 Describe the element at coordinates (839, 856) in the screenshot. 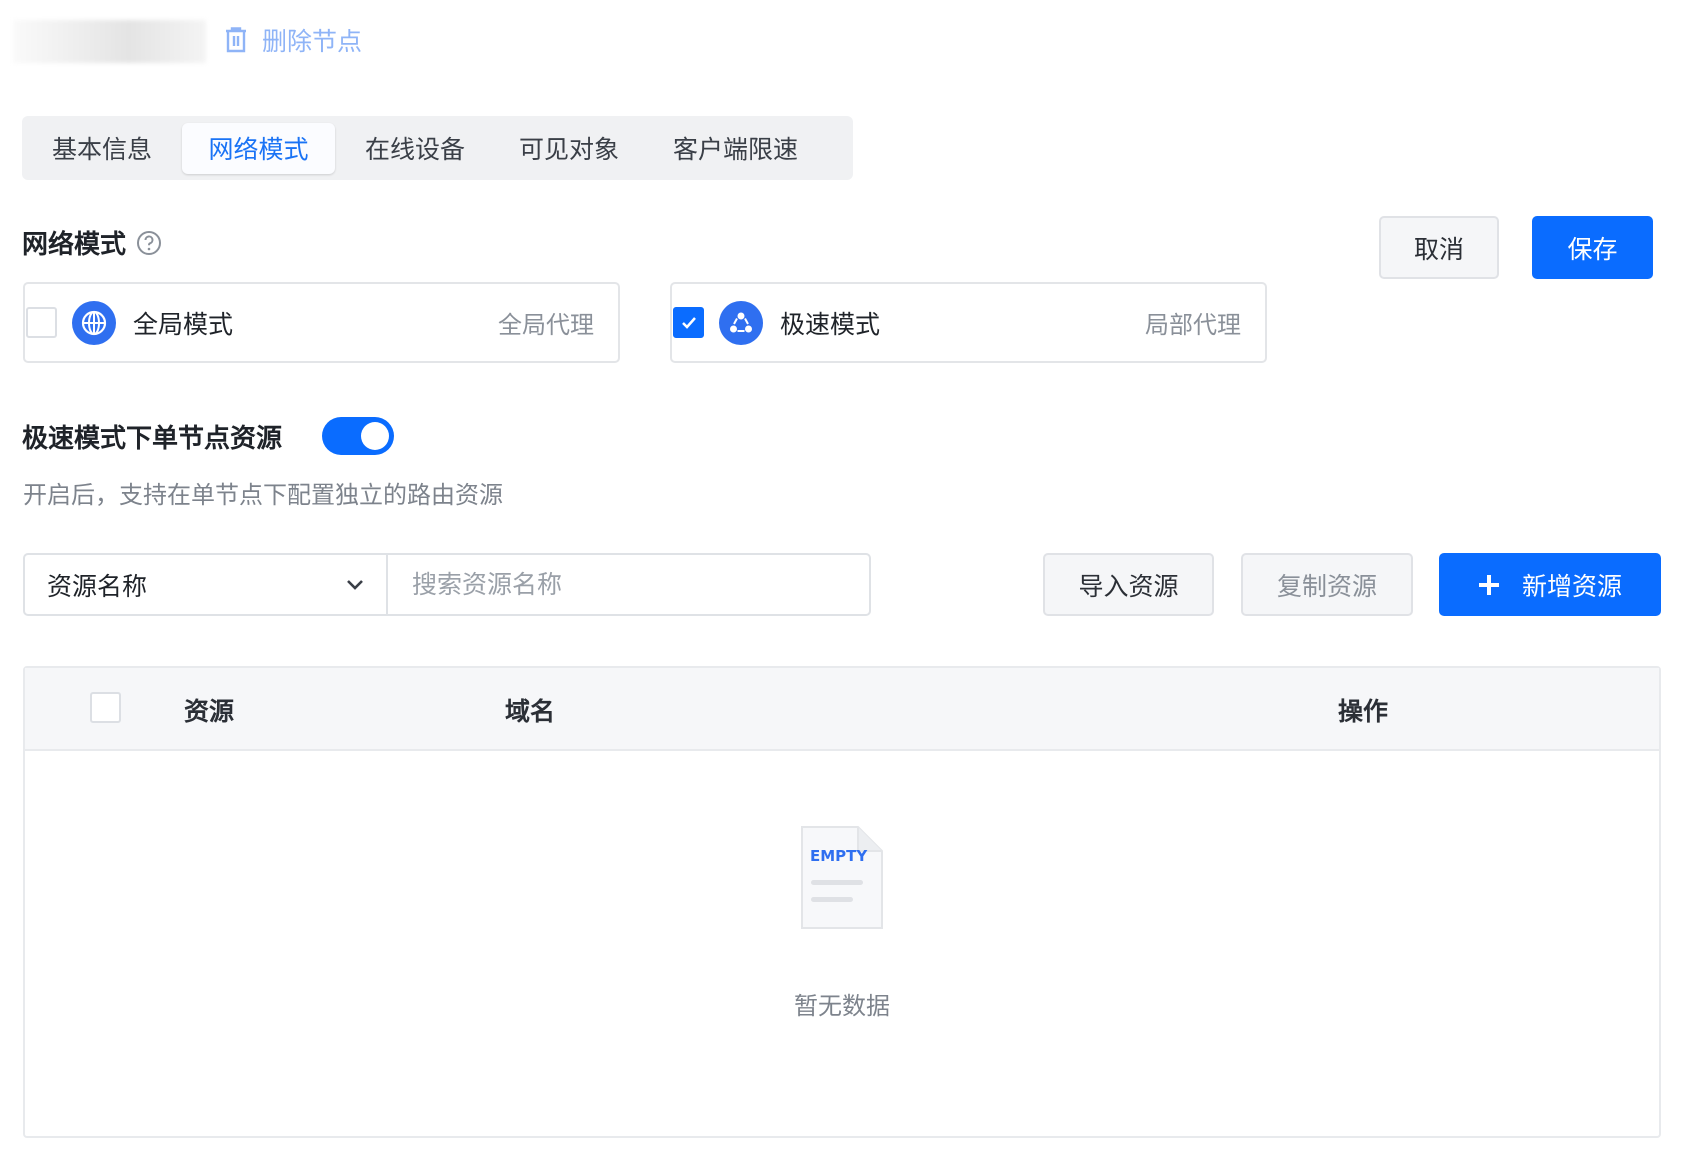

I see `empty-icon-text: EMPTY` at that location.